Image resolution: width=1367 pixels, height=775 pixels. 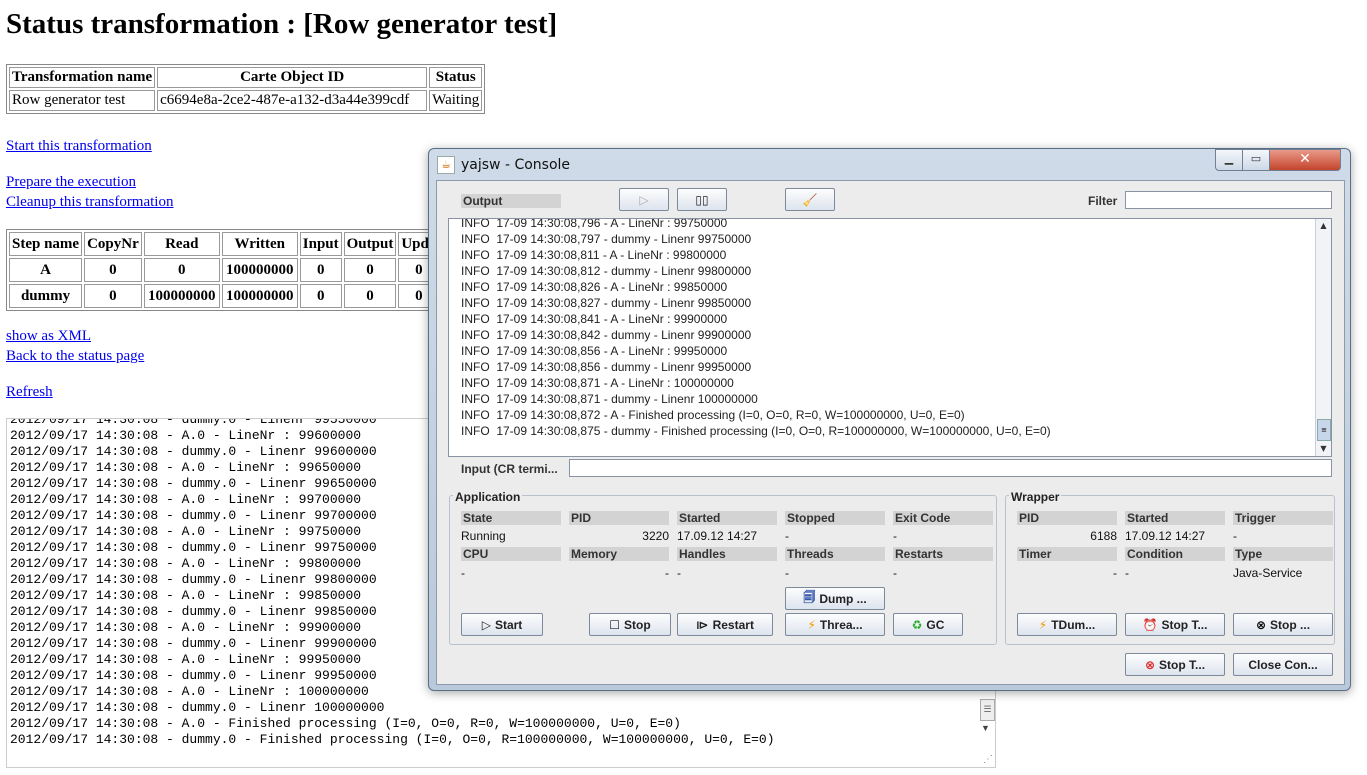 I want to click on column-header: Status, so click(x=456, y=77).